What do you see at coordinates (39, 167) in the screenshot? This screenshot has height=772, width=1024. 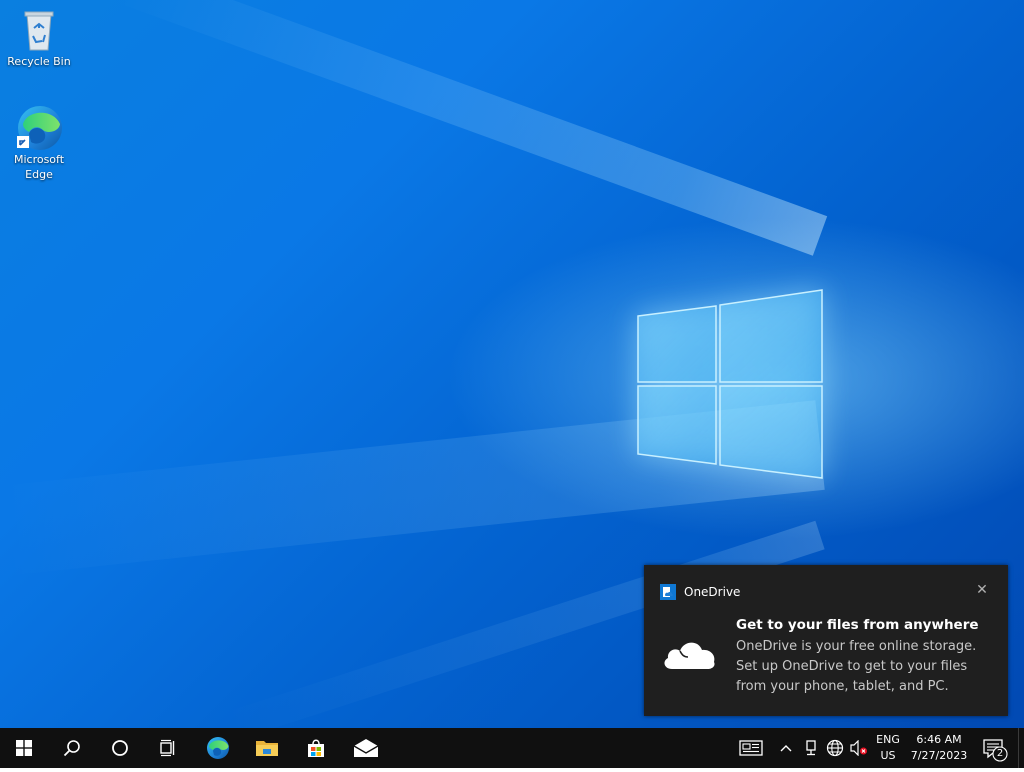 I see `desktop-icon-label: Microsoft Edge` at bounding box center [39, 167].